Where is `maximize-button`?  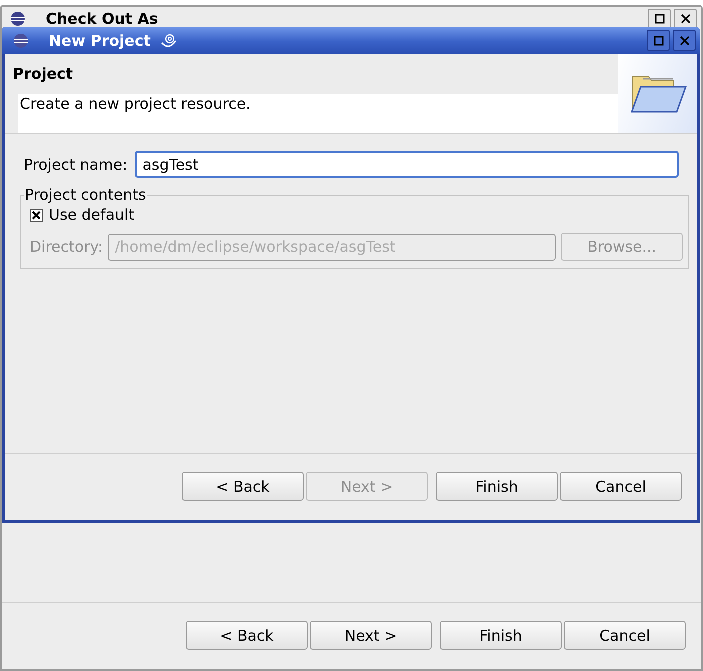
maximize-button is located at coordinates (659, 19).